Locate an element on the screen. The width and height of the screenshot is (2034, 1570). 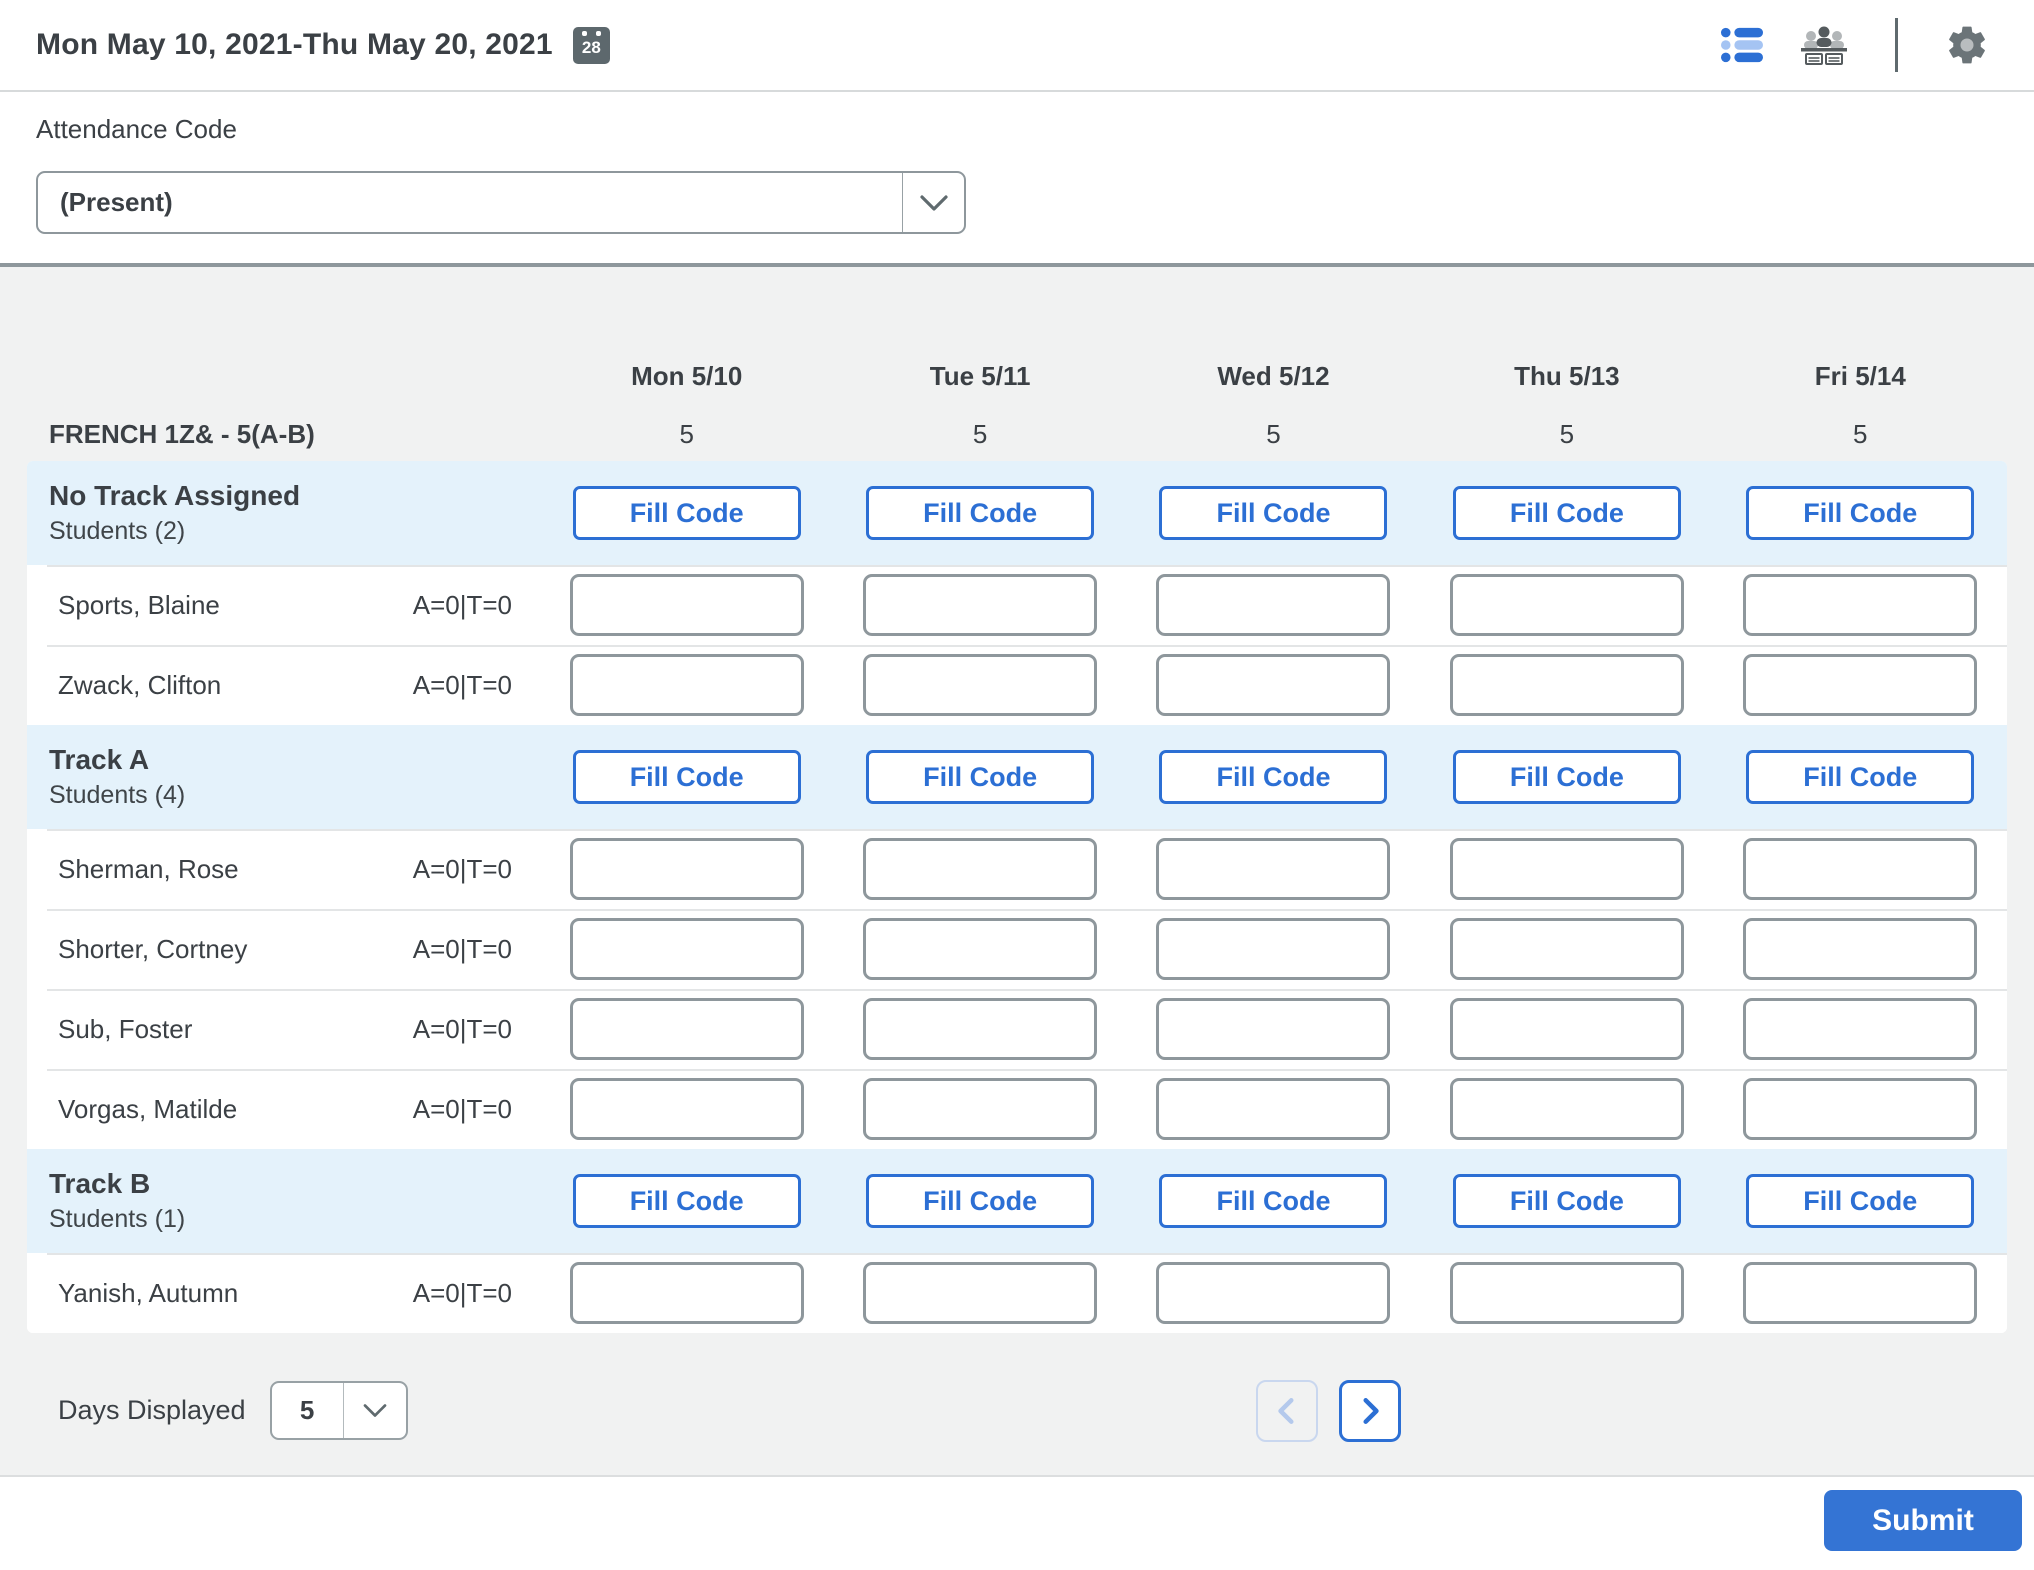
period-number: 5 is located at coordinates (686, 433).